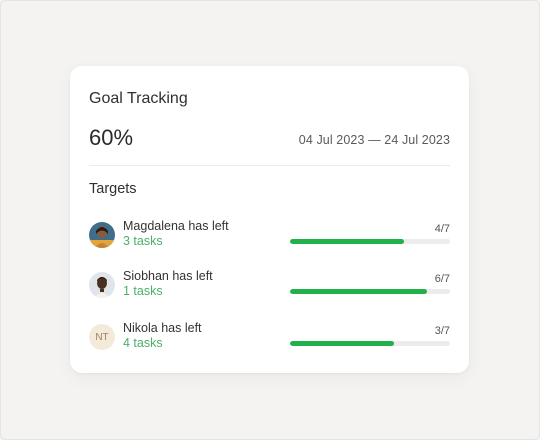 This screenshot has height=440, width=540. What do you see at coordinates (162, 328) in the screenshot?
I see `target-name: Nikola has left` at bounding box center [162, 328].